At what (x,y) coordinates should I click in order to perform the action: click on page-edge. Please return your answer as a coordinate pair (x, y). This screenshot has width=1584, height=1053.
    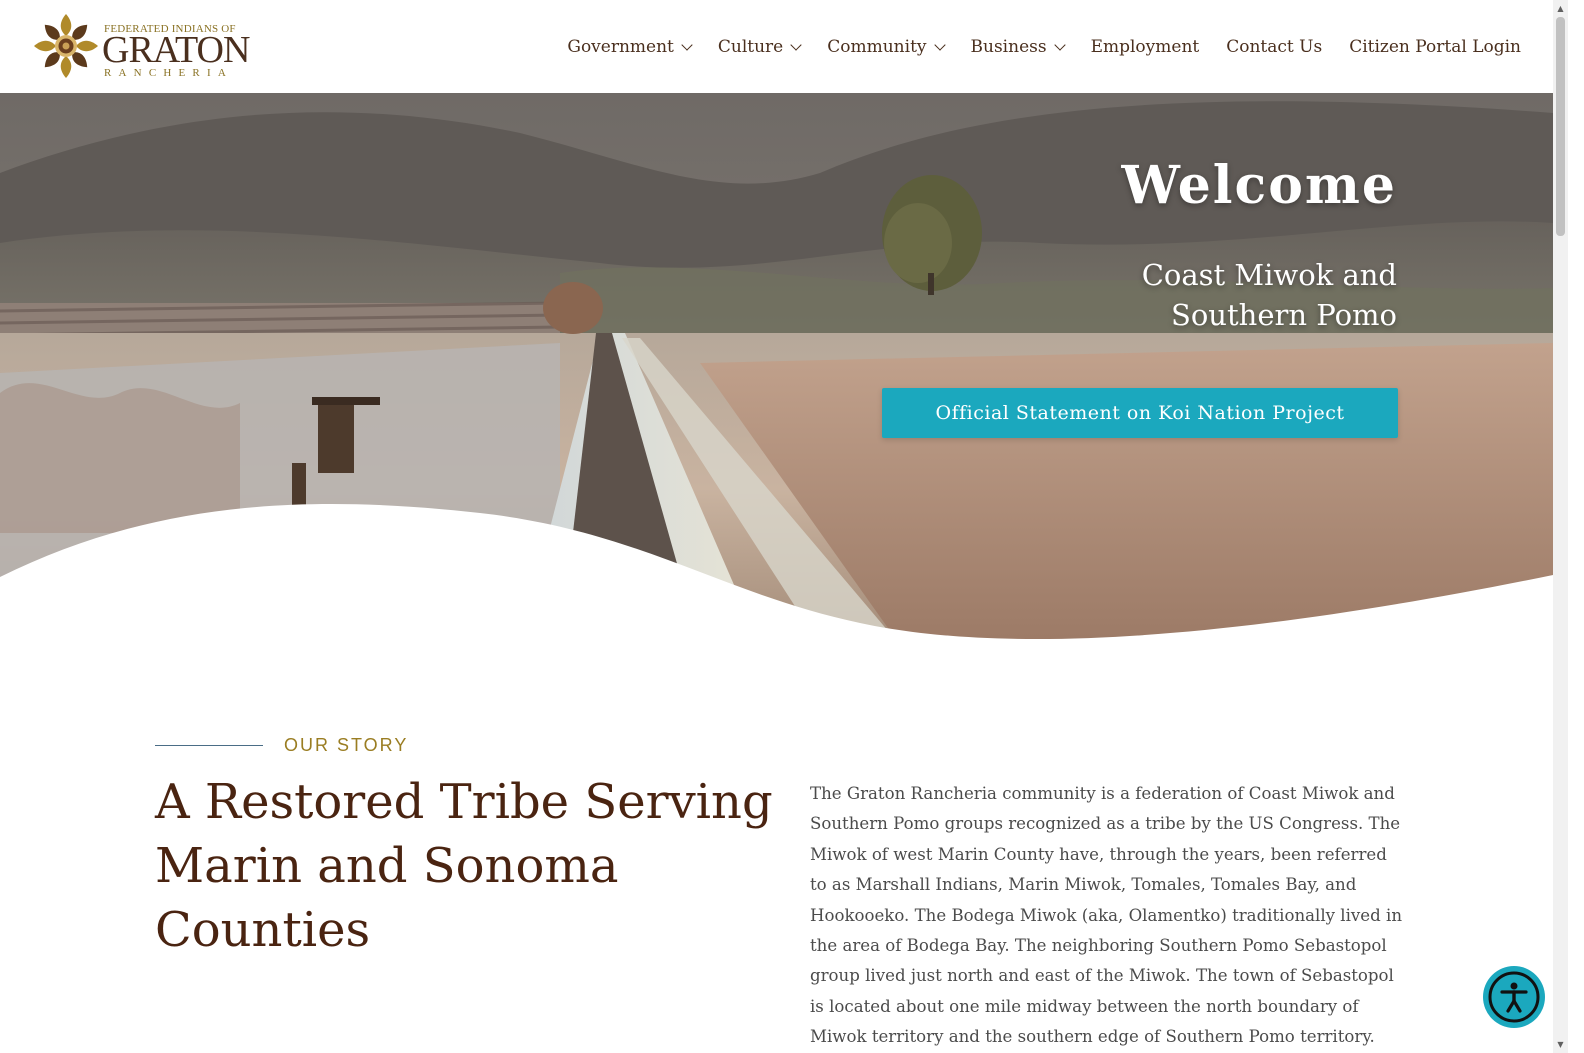
    Looking at the image, I should click on (1576, 526).